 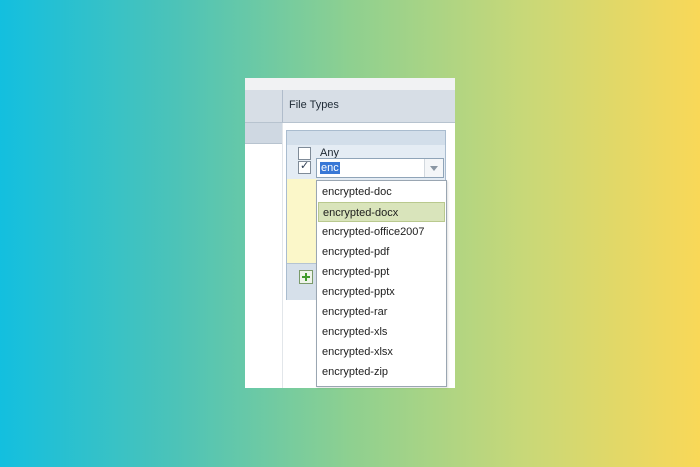 I want to click on filter-checkbox: ✓, so click(x=304, y=167).